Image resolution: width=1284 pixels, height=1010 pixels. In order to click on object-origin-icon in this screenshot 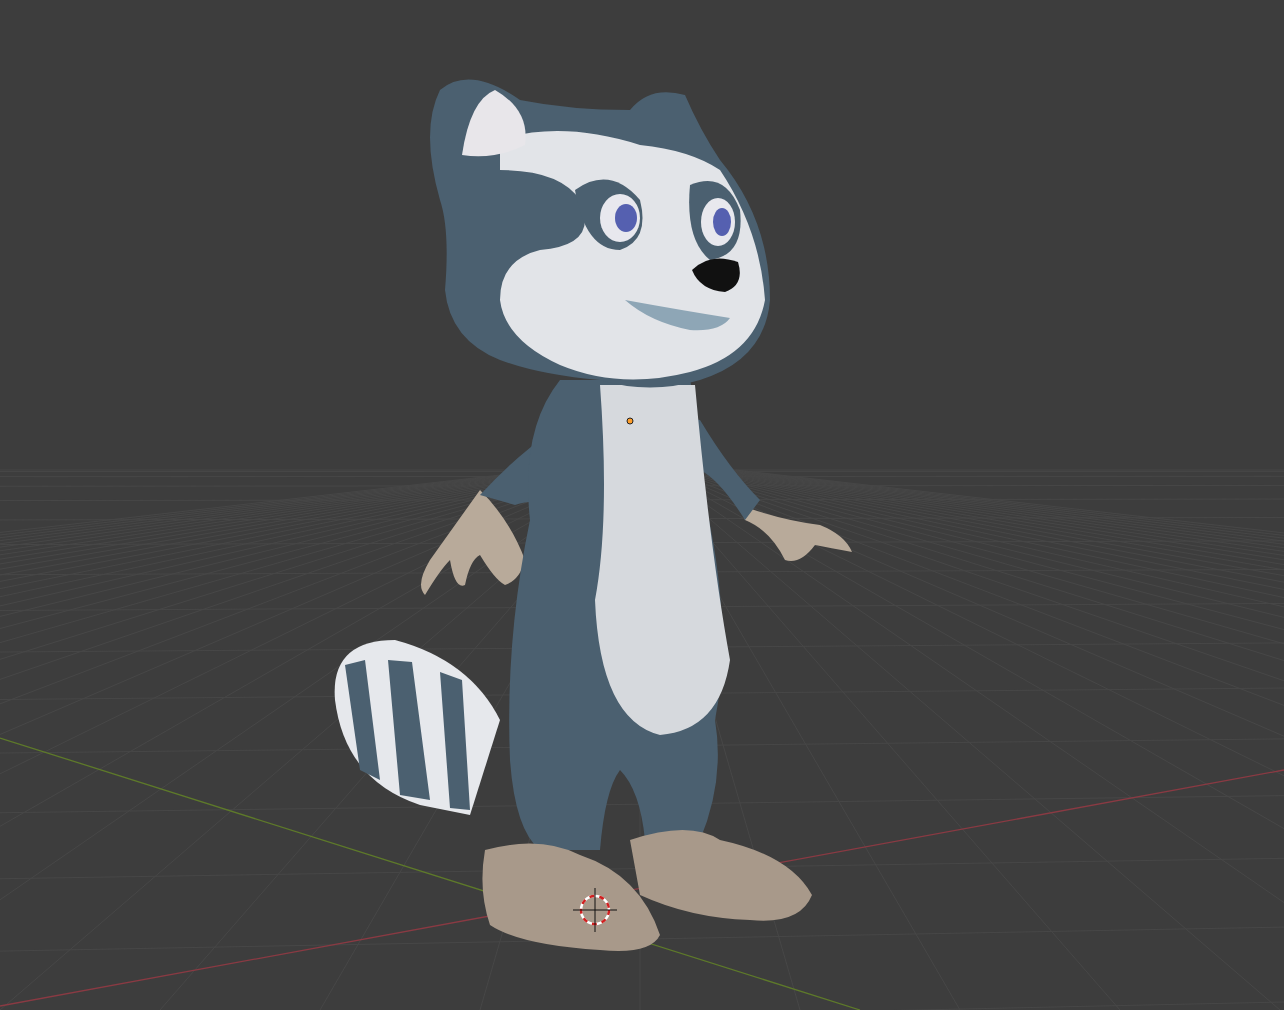, I will do `click(630, 421)`.